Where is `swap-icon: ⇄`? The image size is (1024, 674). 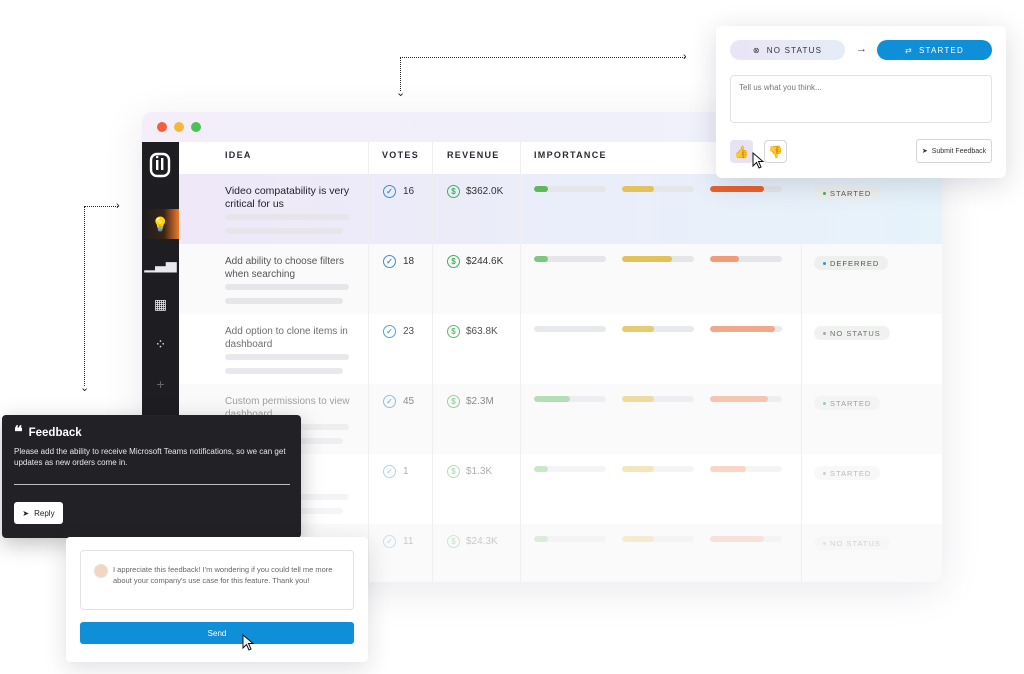 swap-icon: ⇄ is located at coordinates (909, 50).